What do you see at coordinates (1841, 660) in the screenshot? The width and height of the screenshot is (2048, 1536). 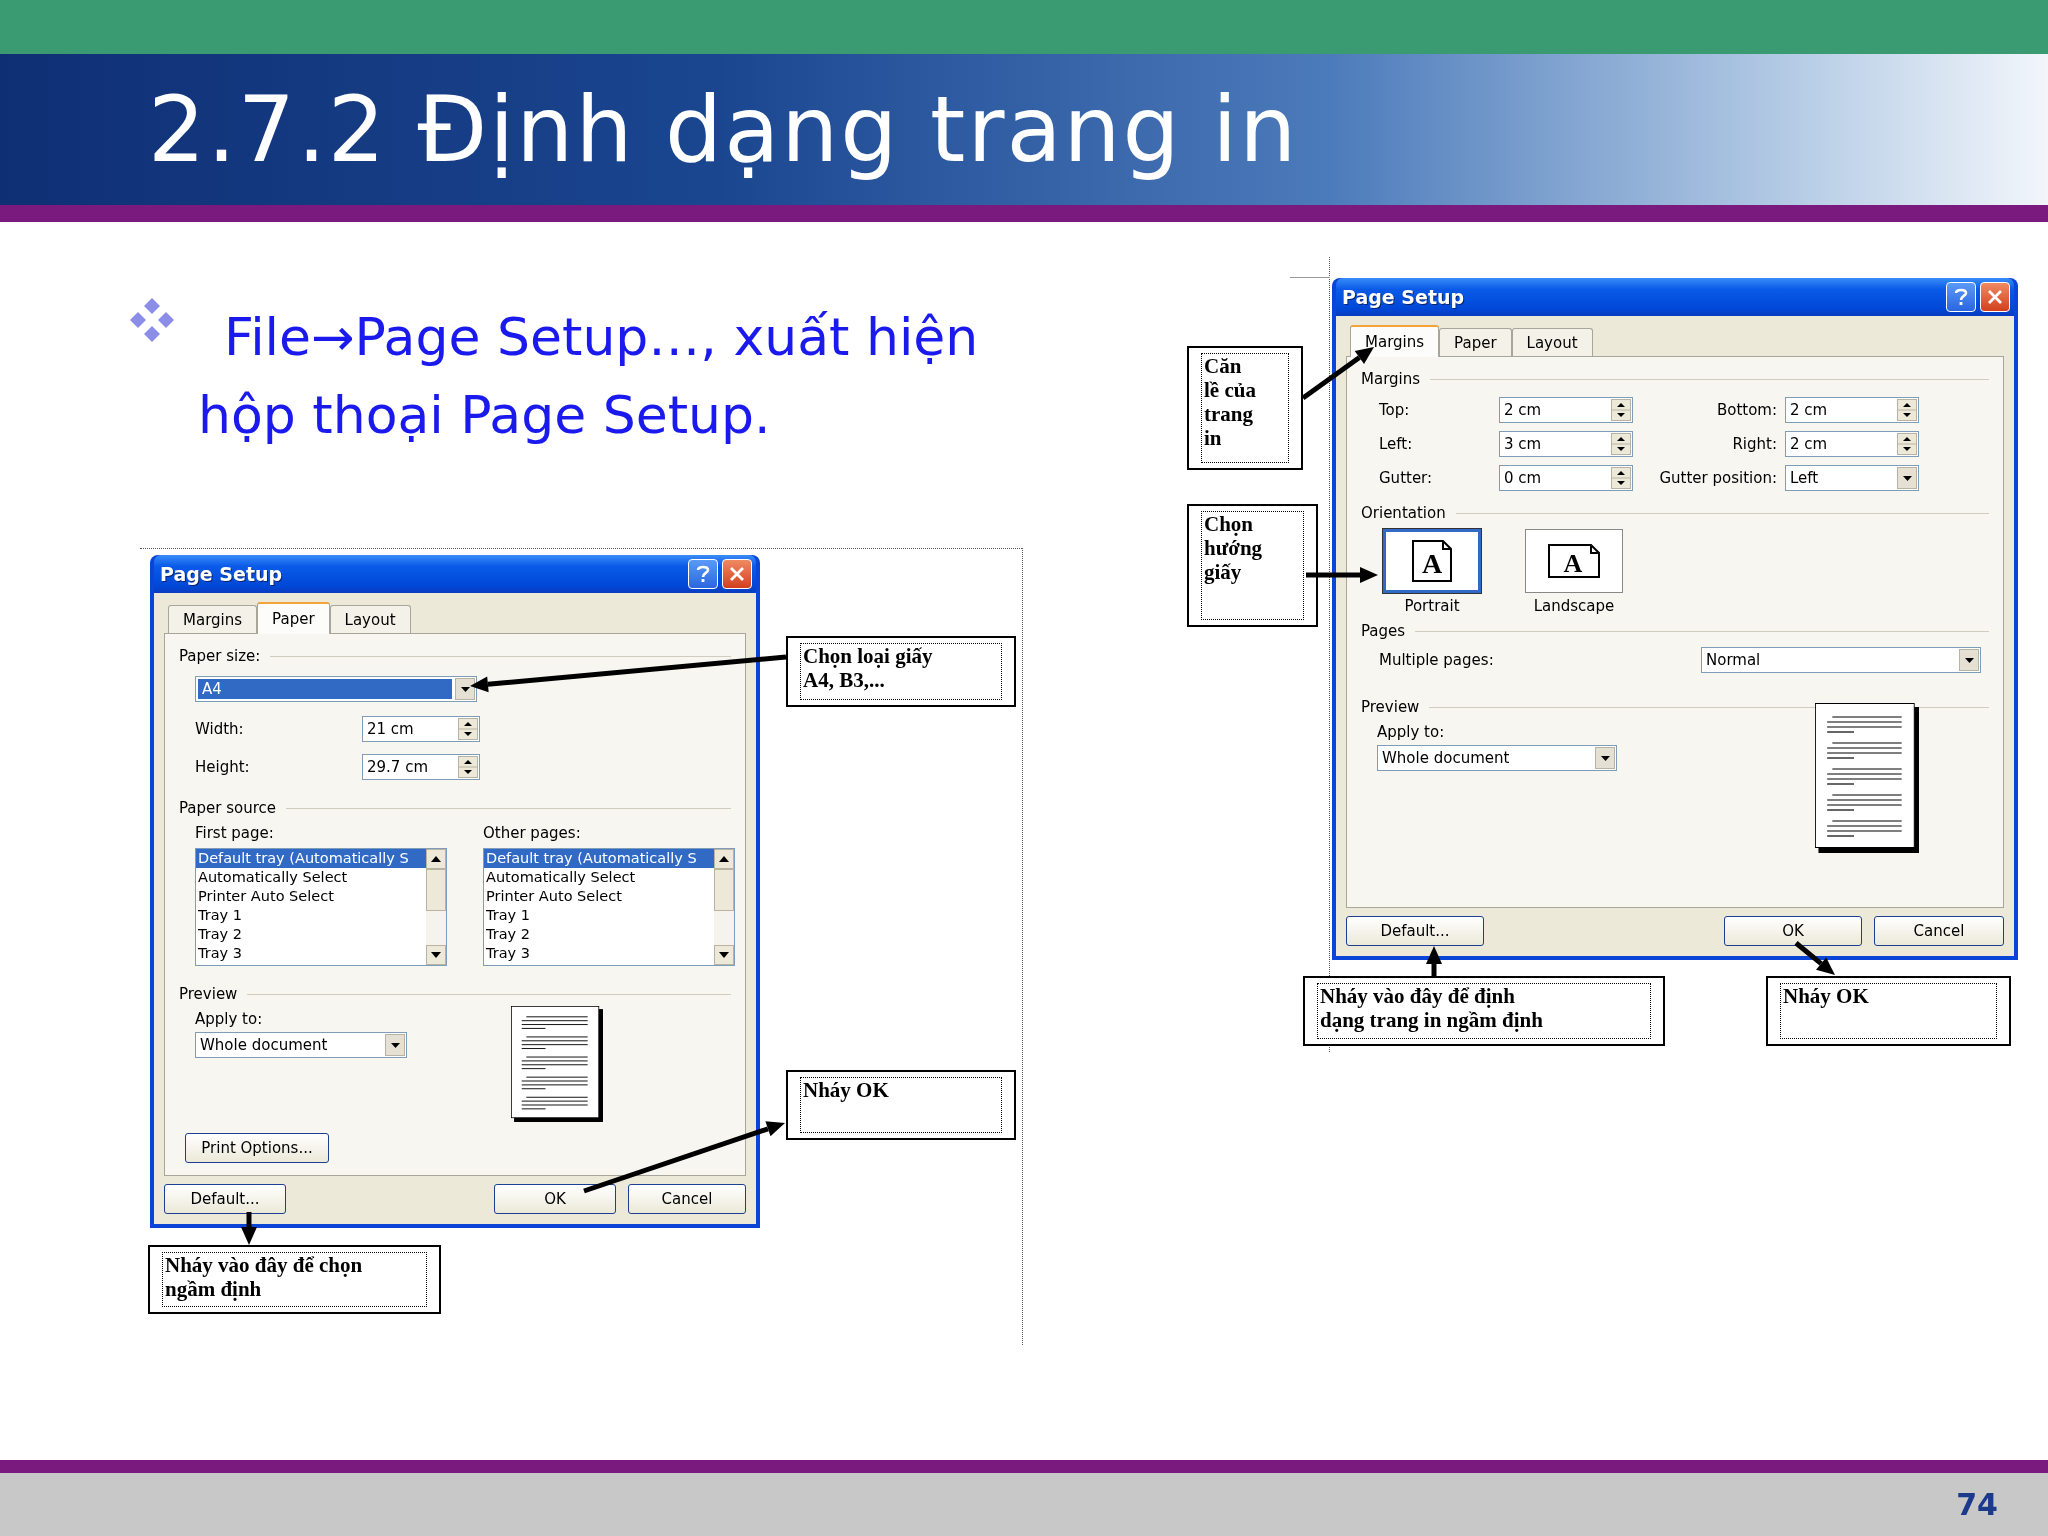 I see `dropdown: Normal` at bounding box center [1841, 660].